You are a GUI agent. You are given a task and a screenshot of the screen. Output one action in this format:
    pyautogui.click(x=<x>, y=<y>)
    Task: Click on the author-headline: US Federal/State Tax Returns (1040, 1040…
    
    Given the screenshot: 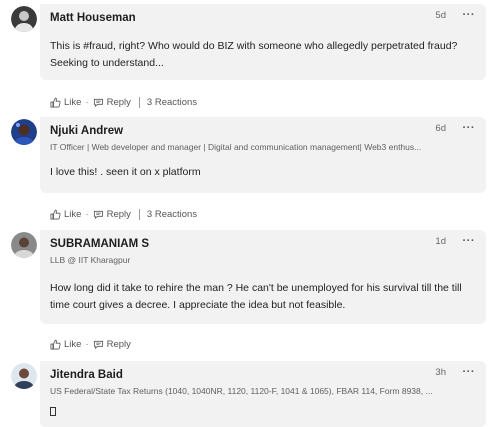 What is the action you would take?
    pyautogui.click(x=241, y=391)
    